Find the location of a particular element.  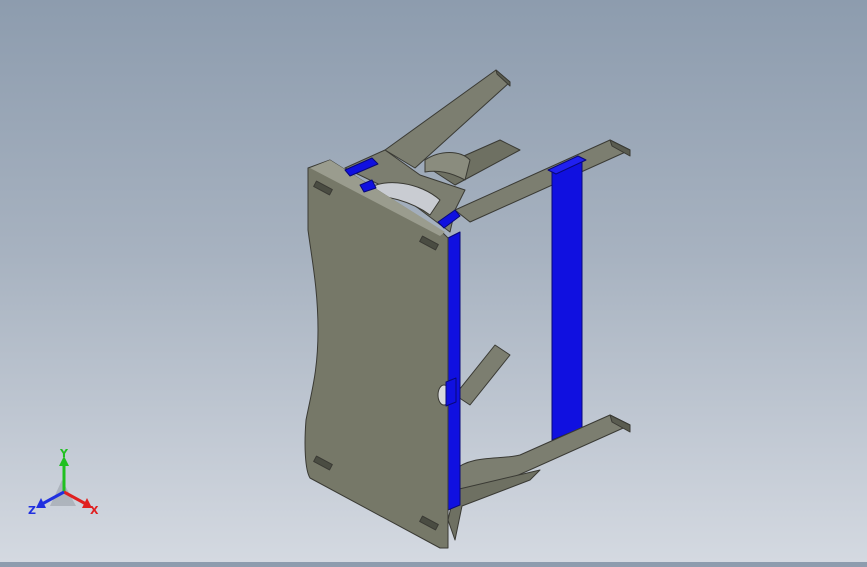

y-axis-label: Y is located at coordinates (64, 454).